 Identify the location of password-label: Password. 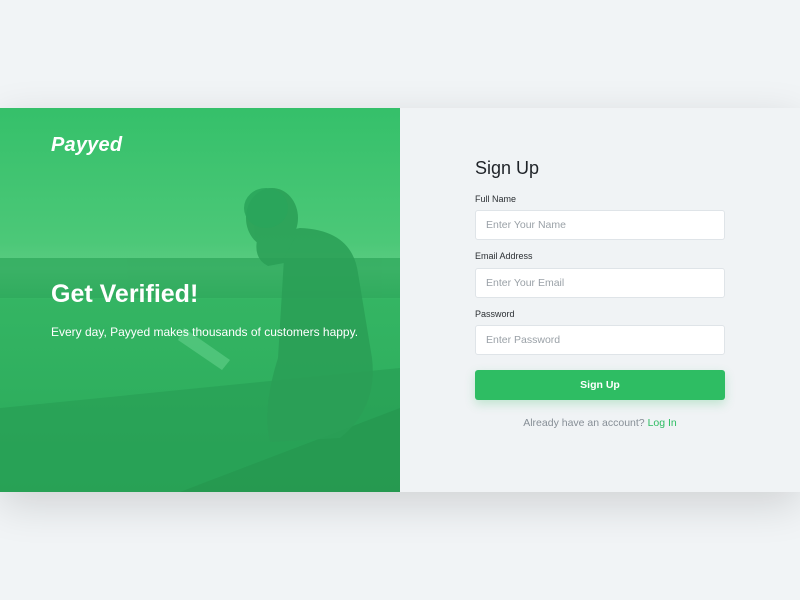
(495, 314).